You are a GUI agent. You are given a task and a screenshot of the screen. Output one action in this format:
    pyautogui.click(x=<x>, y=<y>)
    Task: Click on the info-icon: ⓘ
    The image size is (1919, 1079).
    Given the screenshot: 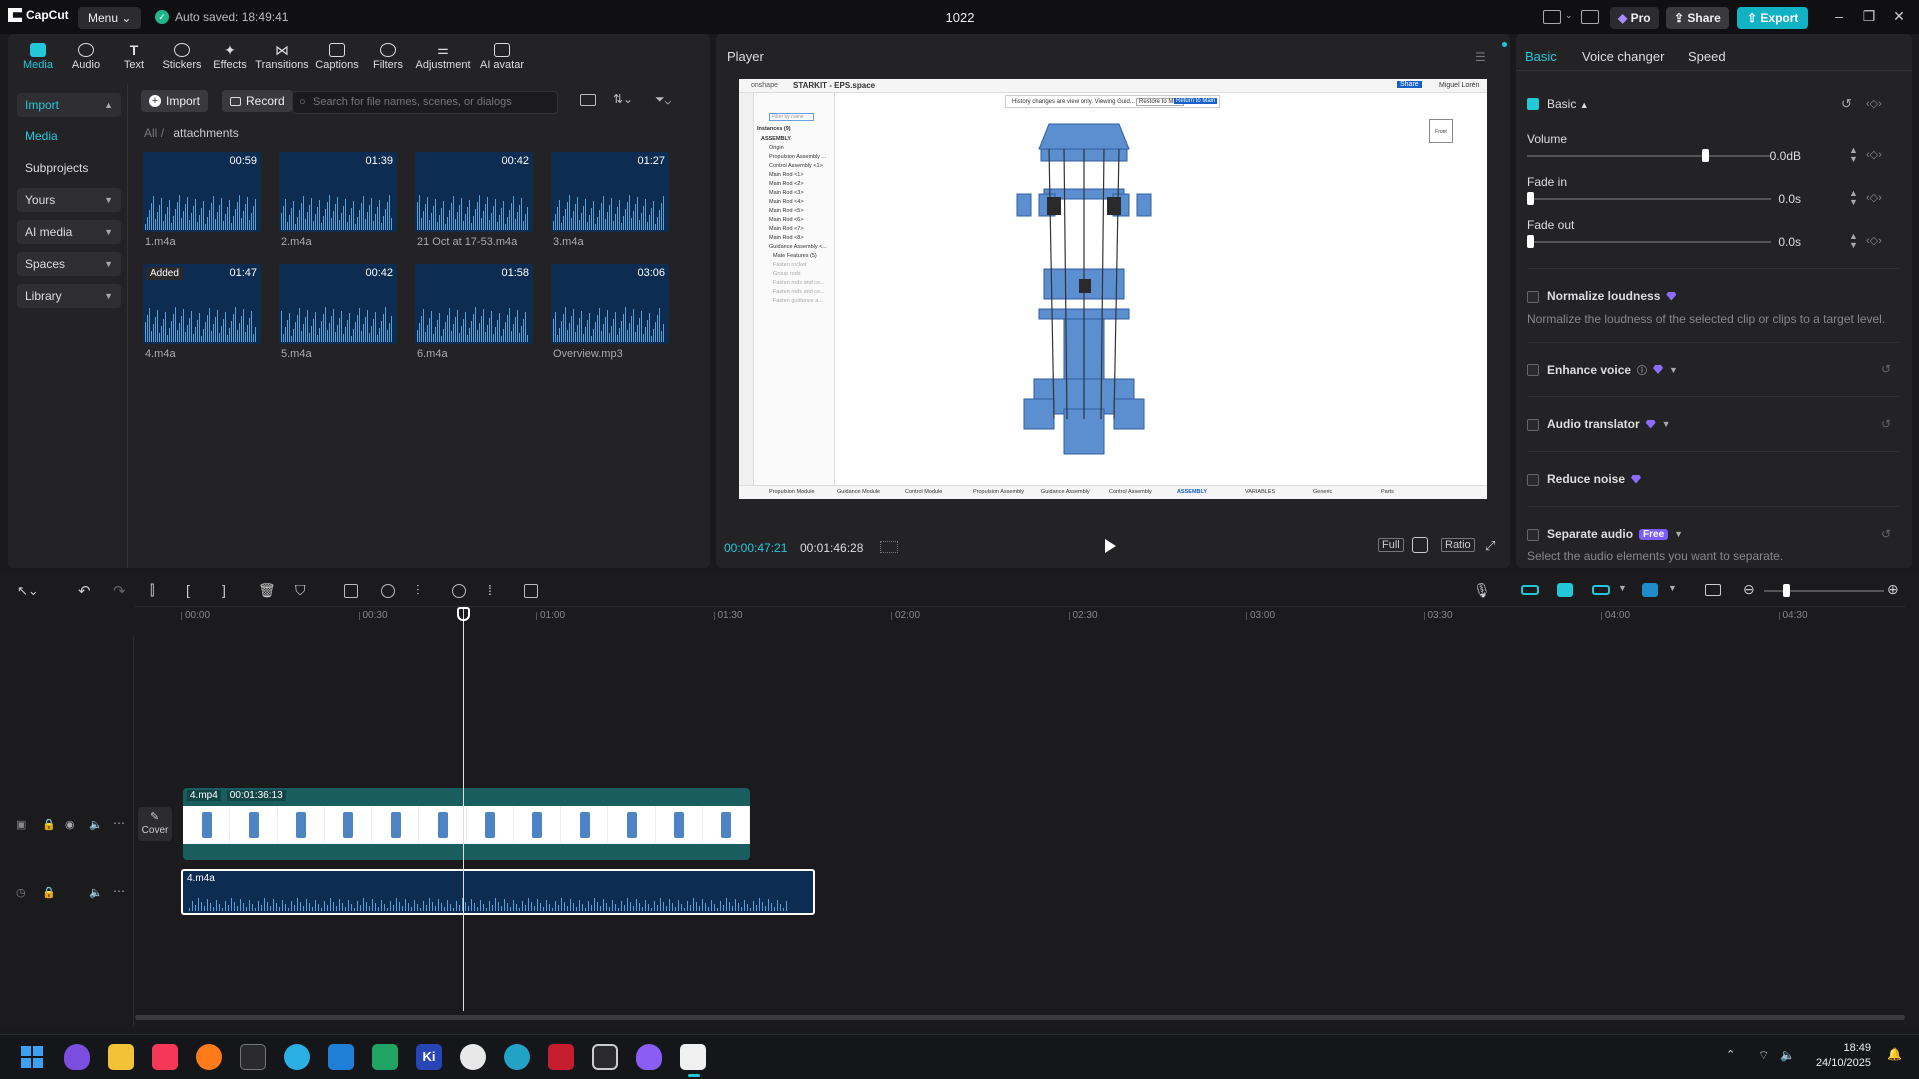 What is the action you would take?
    pyautogui.click(x=1642, y=369)
    